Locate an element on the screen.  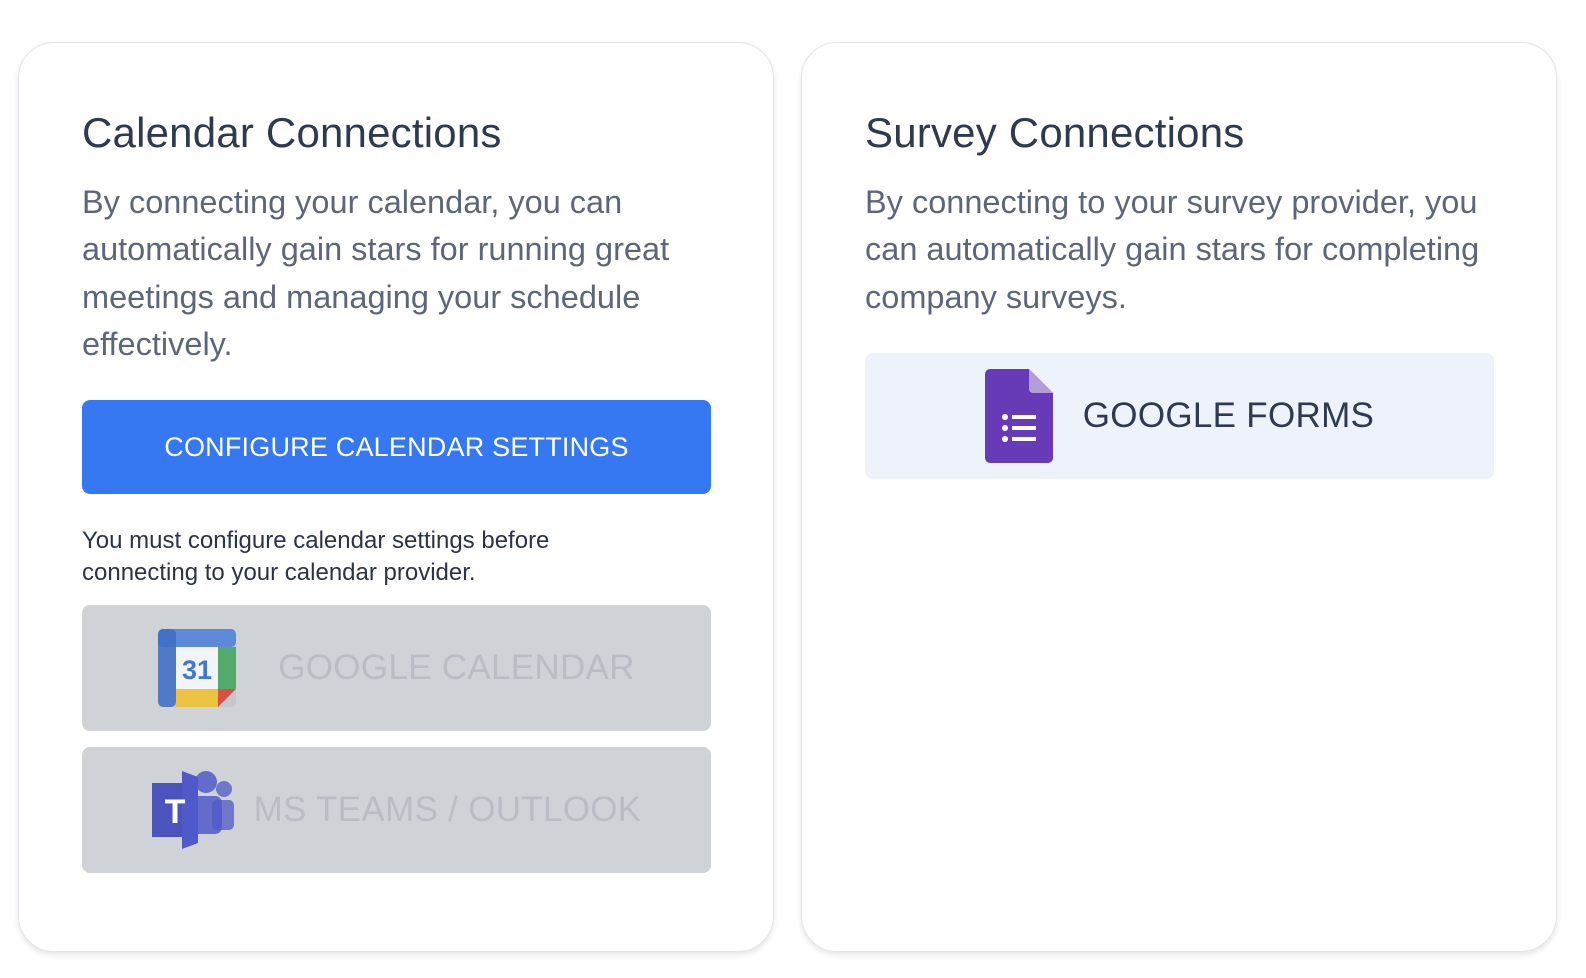
google-calendar-icon: 31 is located at coordinates (197, 668).